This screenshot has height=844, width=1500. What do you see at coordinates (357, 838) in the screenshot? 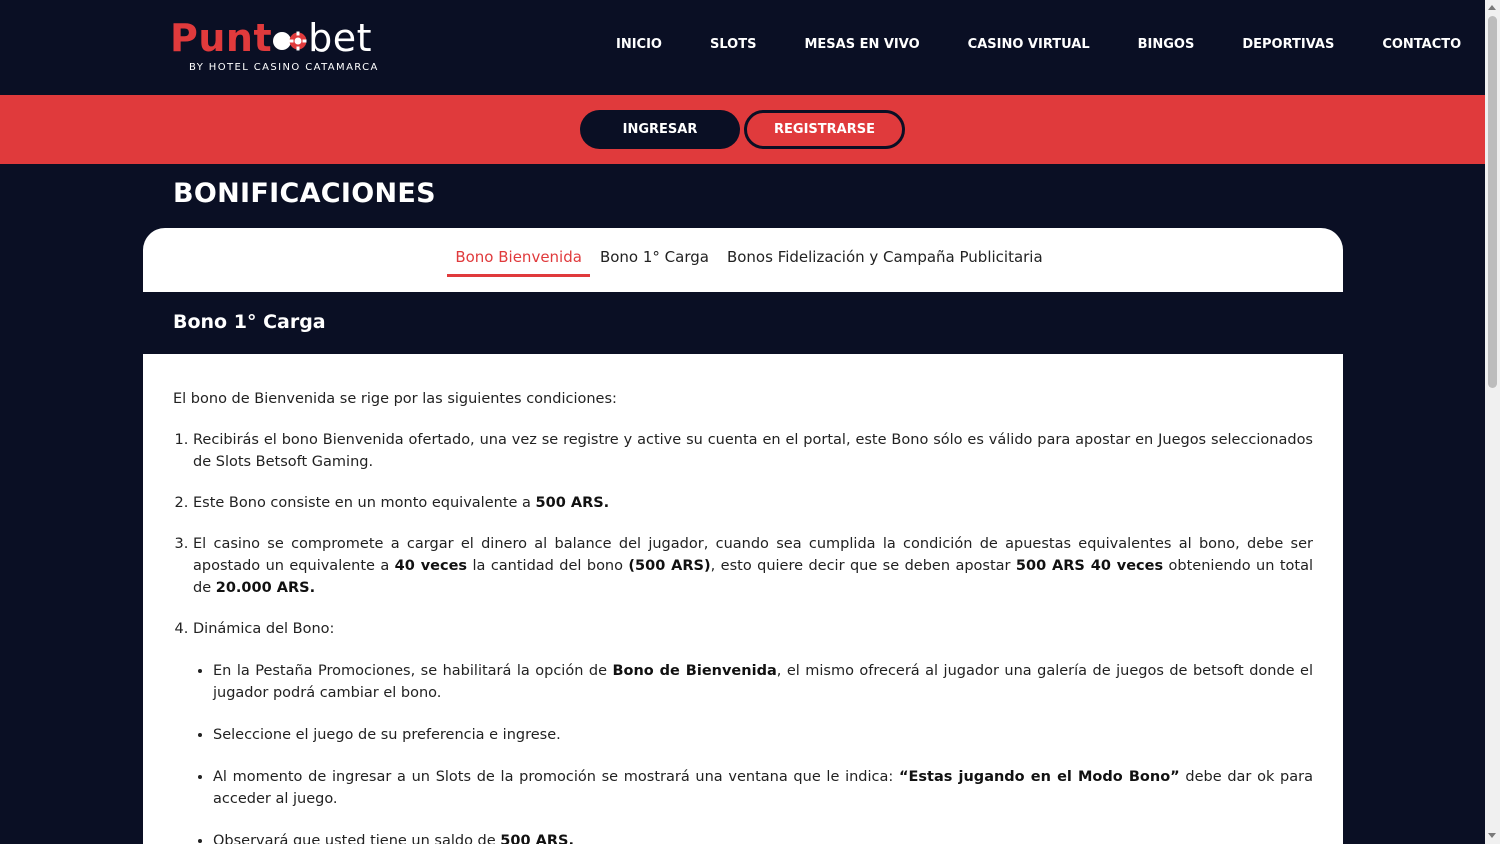
I see `item-text: Observará que usted tiene un saldo de` at bounding box center [357, 838].